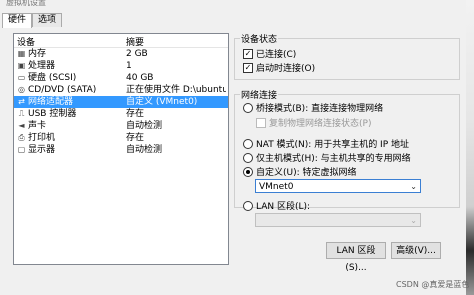 The width and height of the screenshot is (474, 295). What do you see at coordinates (21, 125) in the screenshot?
I see `speaker-icon: ◄` at bounding box center [21, 125].